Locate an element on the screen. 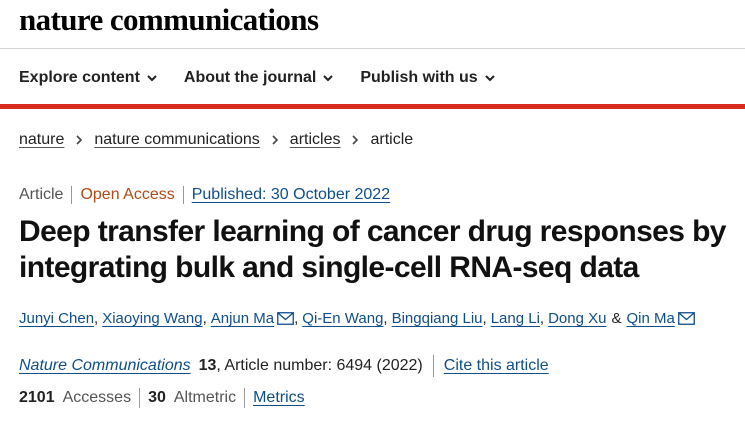  article-number: , Article number: 6494 (2022) is located at coordinates (319, 365).